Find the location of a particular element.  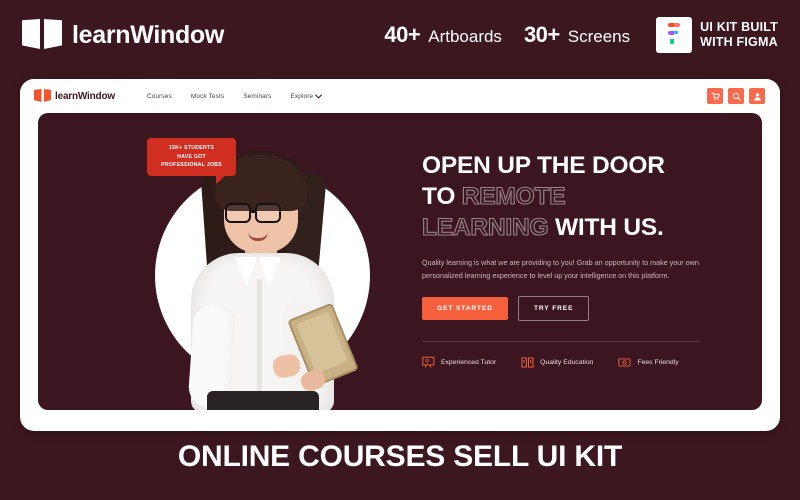

page-title: ONLINE COURSES SELL UI KIT is located at coordinates (400, 456).